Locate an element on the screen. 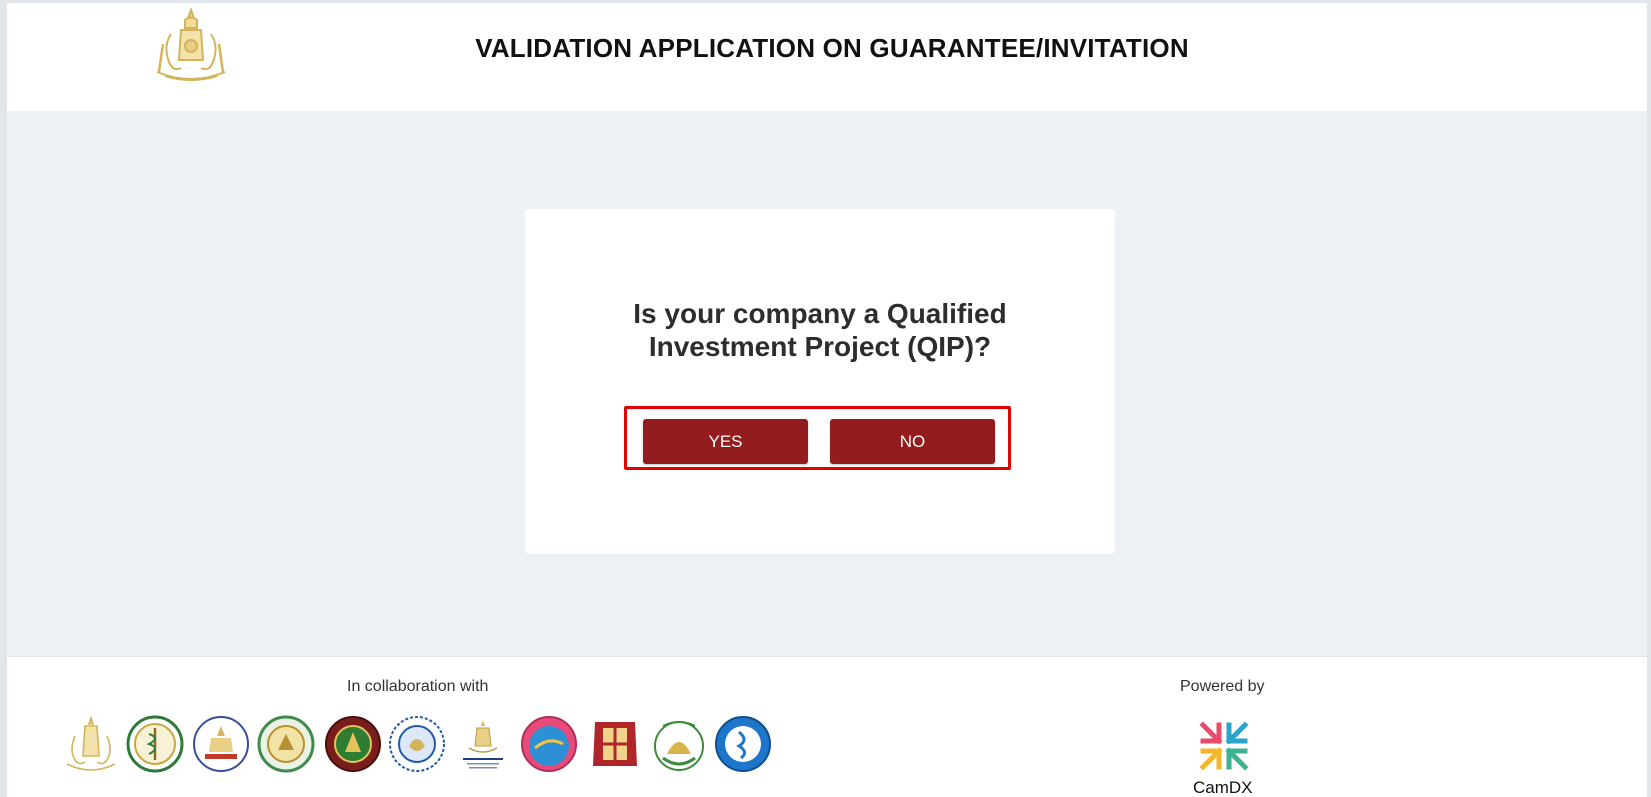 The image size is (1651, 797). camdx-logo-icon is located at coordinates (1224, 746).